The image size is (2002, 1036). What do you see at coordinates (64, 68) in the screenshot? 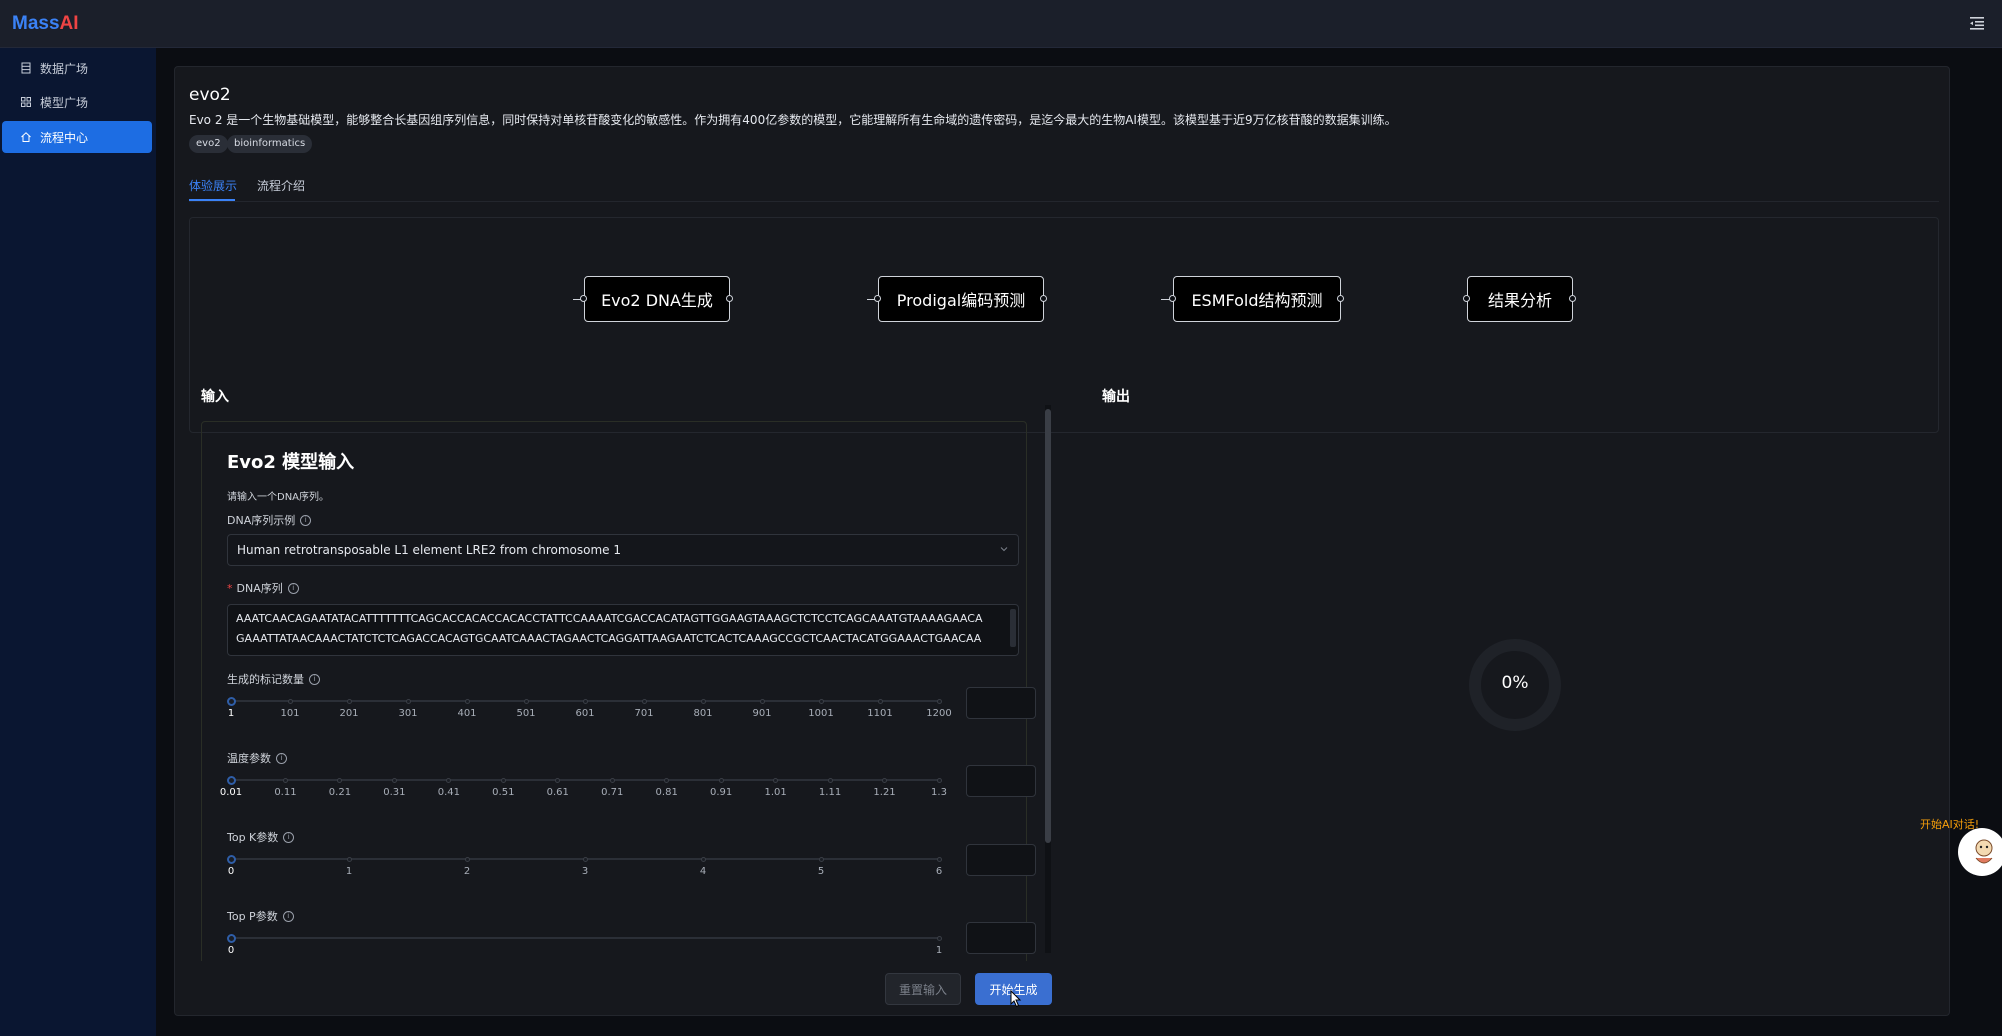
I see `sidebar-item-label: 数据广场` at bounding box center [64, 68].